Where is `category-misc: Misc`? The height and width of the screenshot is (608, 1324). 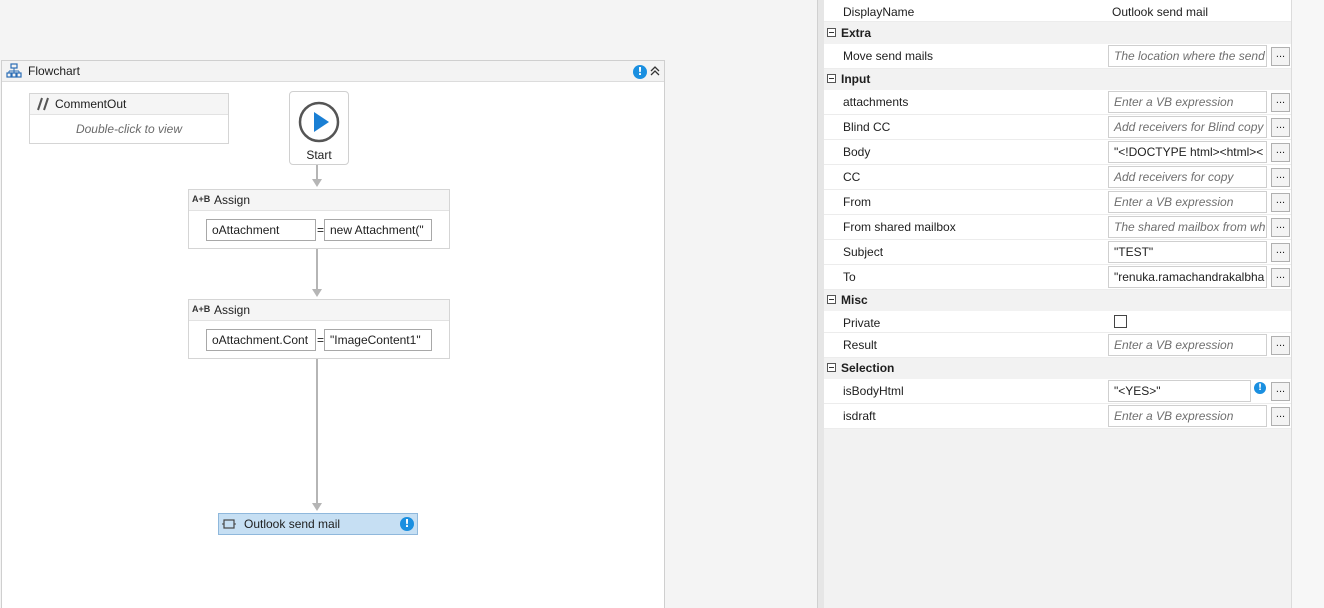 category-misc: Misc is located at coordinates (1057, 300).